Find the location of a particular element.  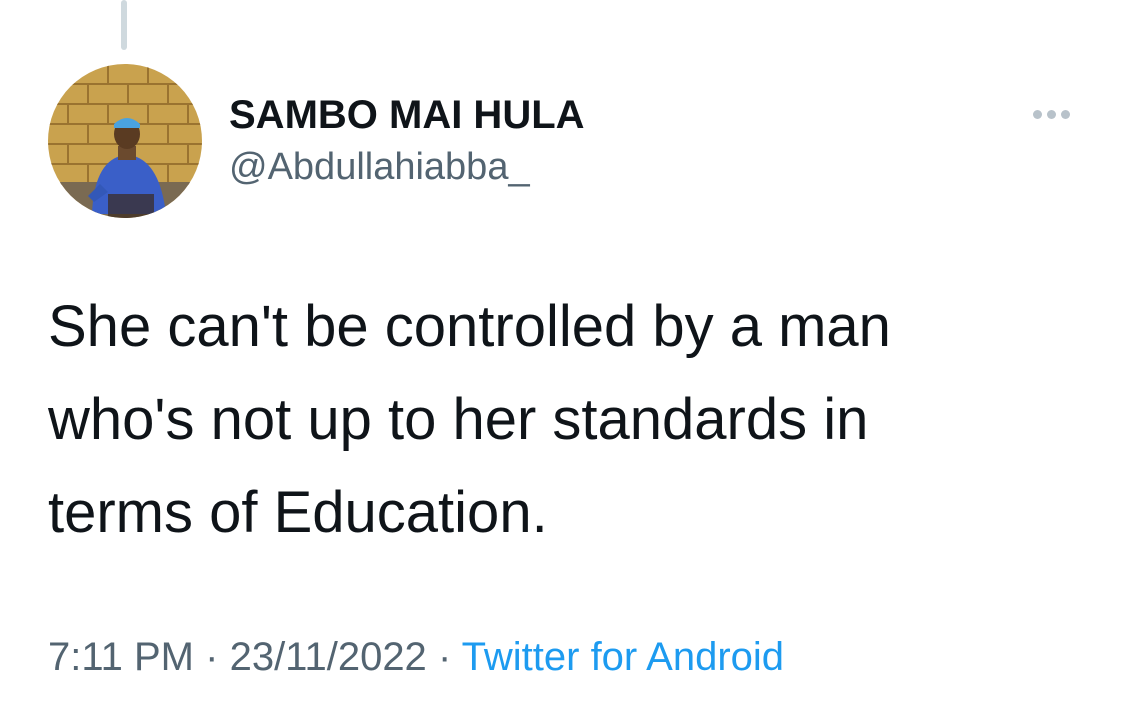

tweet-text-line: who's not up to her standards in is located at coordinates (458, 419).